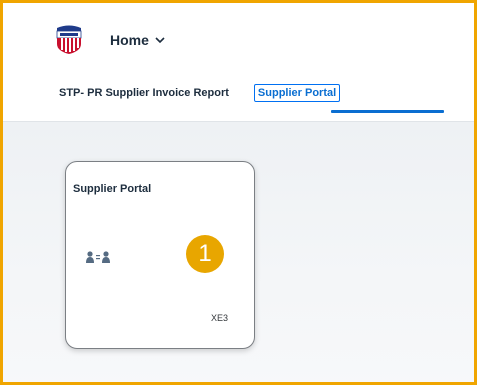 This screenshot has width=477, height=385. Describe the element at coordinates (205, 254) in the screenshot. I see `step-callout-badge: 1` at that location.